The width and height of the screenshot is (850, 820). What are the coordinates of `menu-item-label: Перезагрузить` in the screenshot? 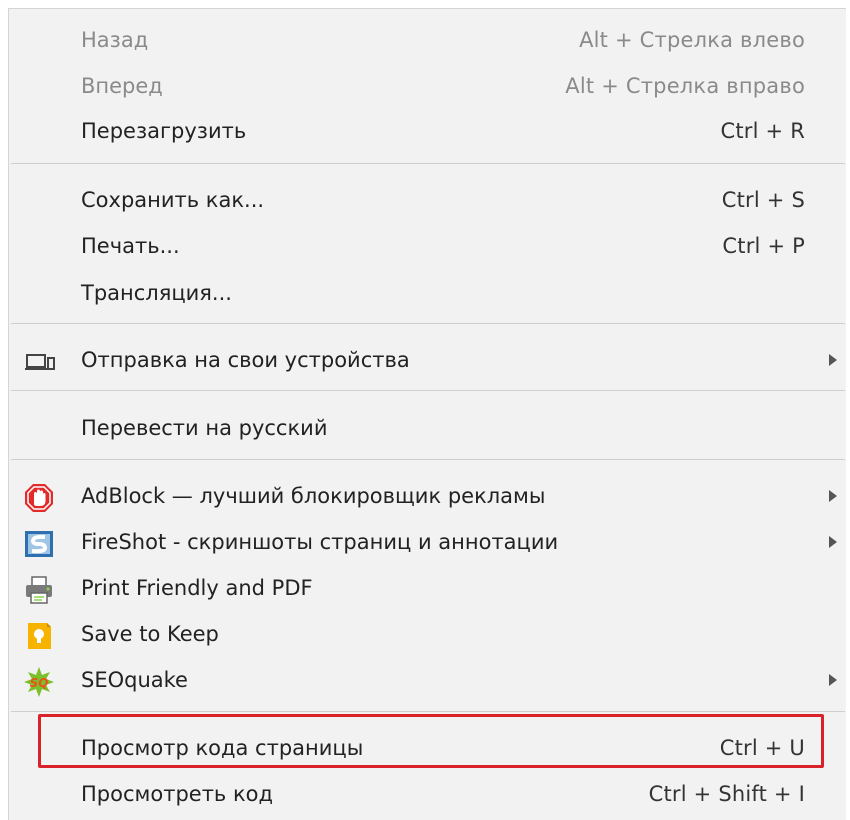 It's located at (164, 131).